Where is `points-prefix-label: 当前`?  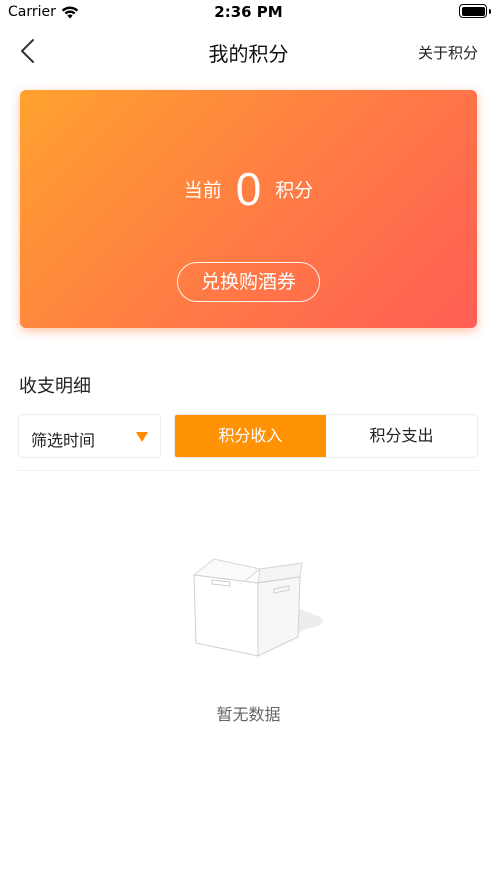
points-prefix-label: 当前 is located at coordinates (202, 190).